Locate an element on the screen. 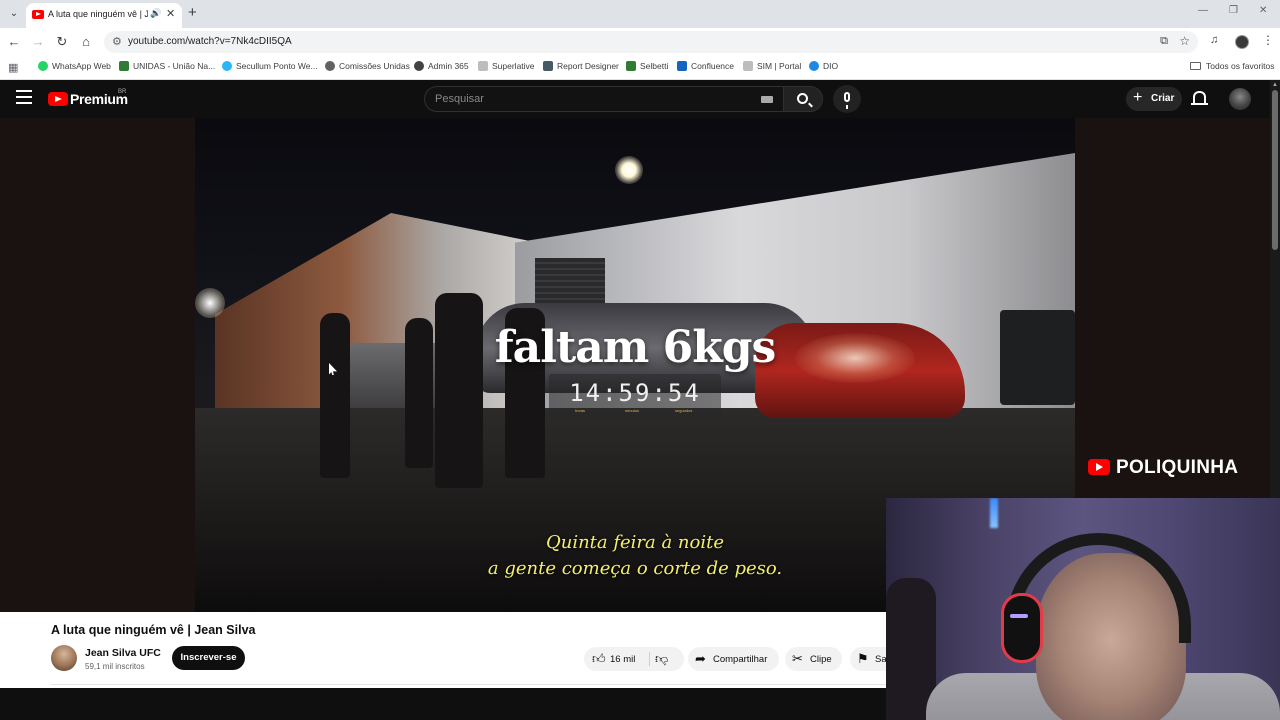 This screenshot has height=720, width=1280. webcam-overlay is located at coordinates (1083, 609).